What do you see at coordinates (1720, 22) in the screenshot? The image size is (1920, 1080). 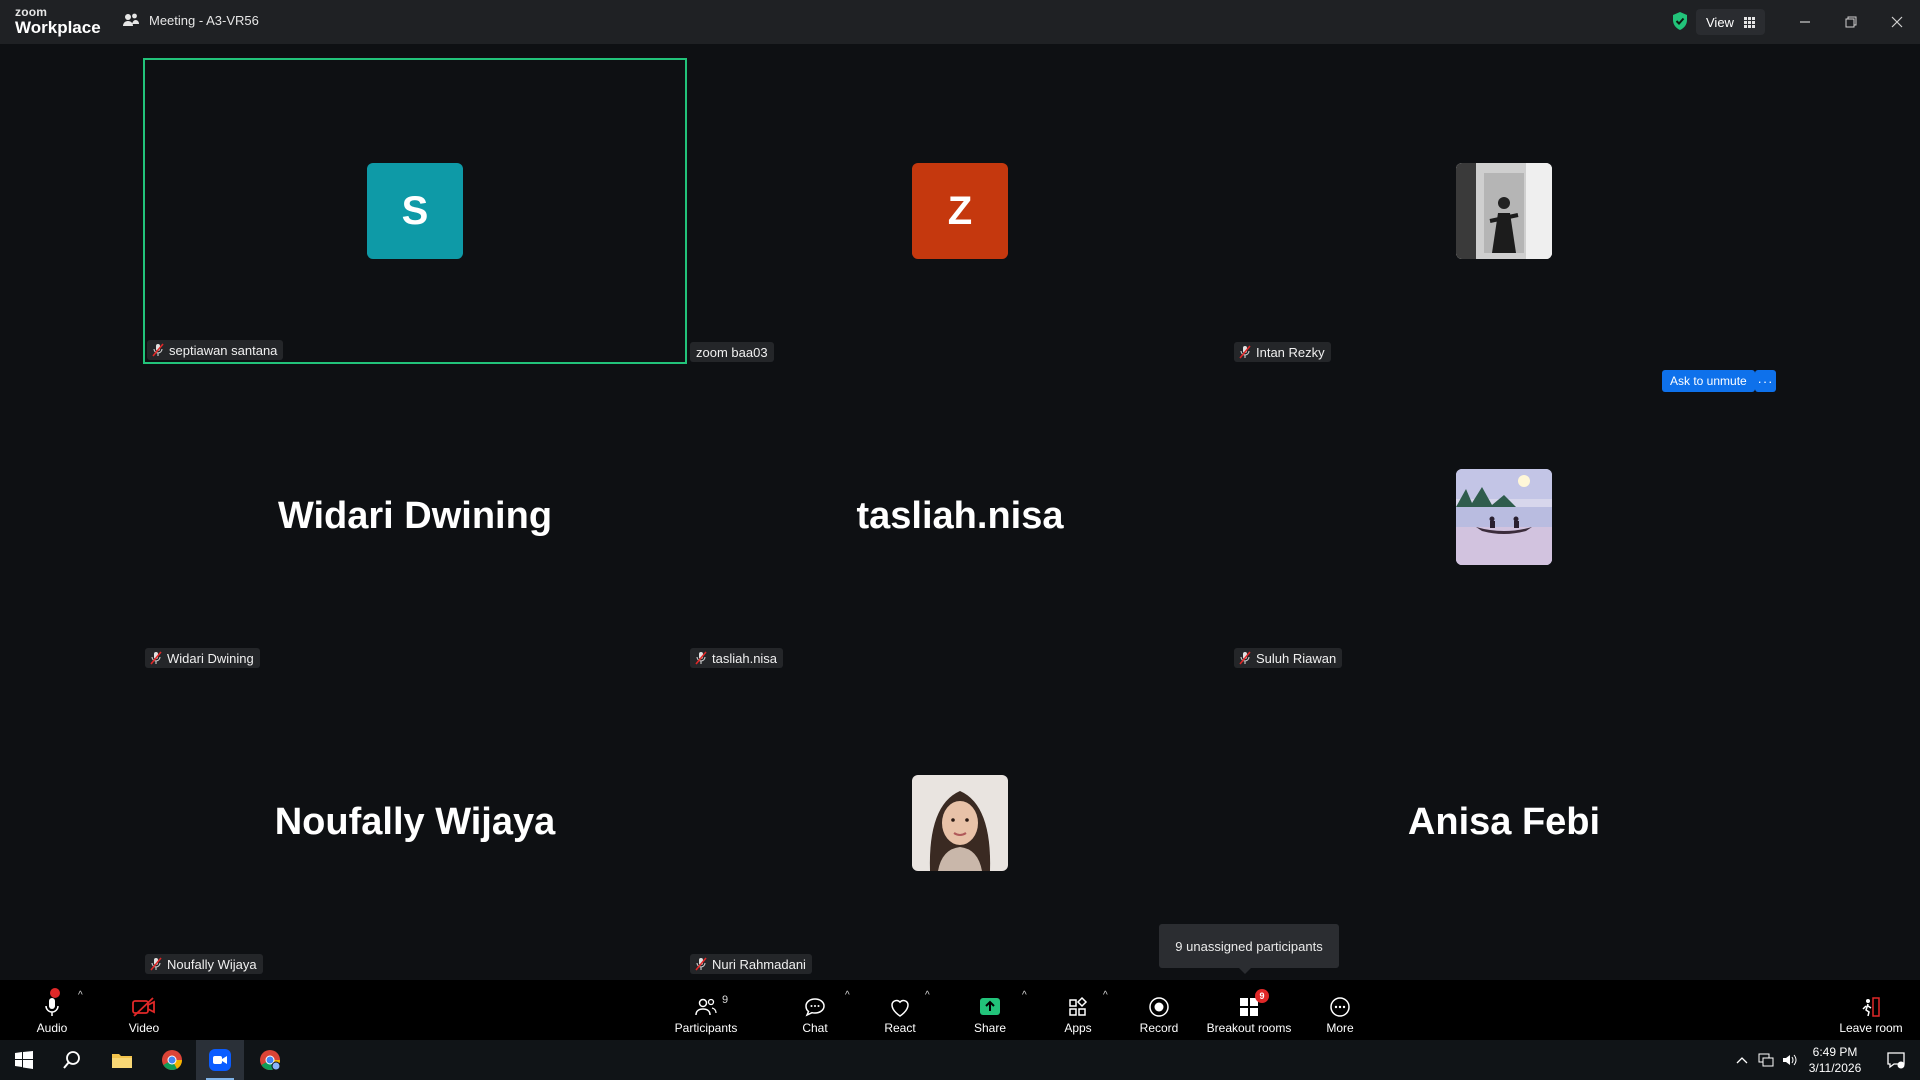 I see `view-label: View` at bounding box center [1720, 22].